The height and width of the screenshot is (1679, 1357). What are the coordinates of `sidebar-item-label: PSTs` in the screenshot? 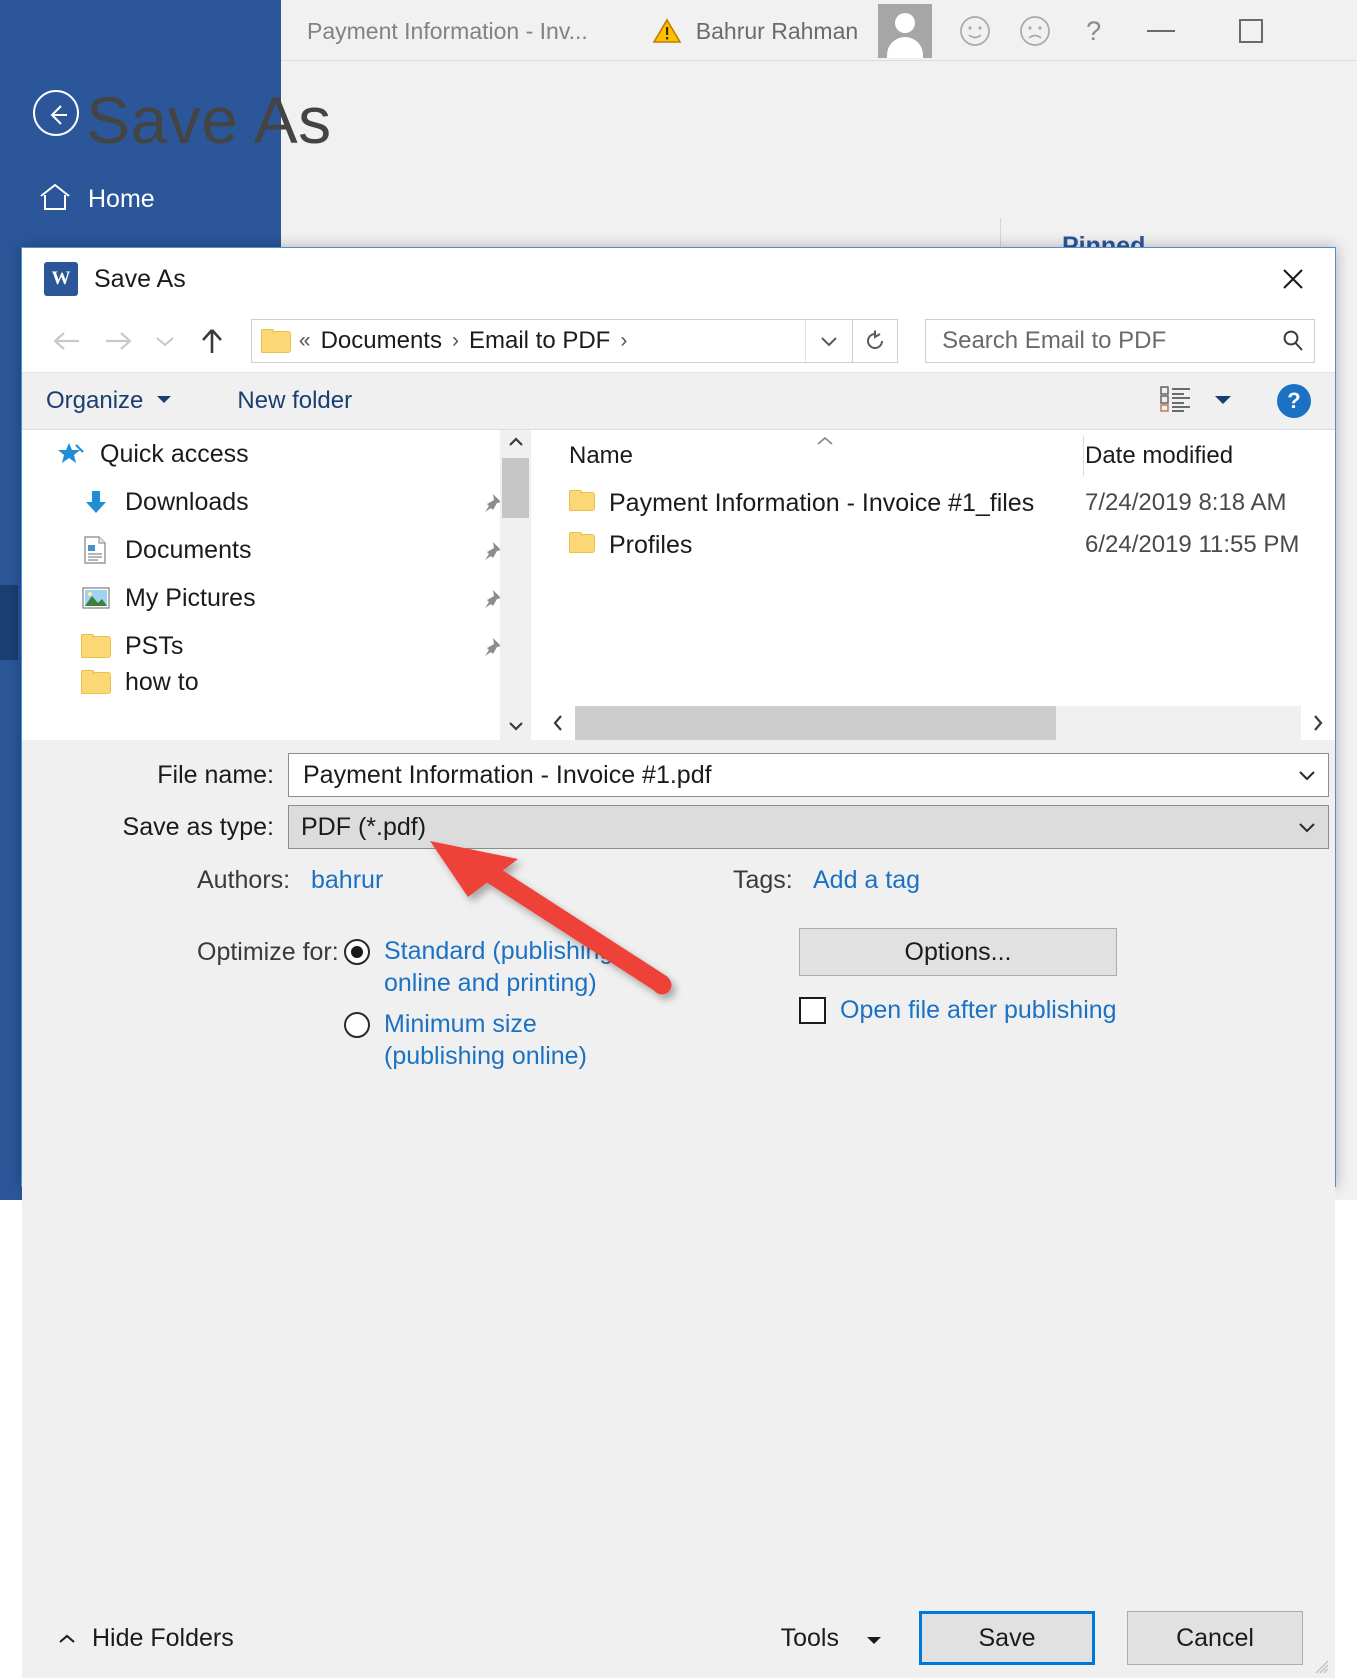 It's located at (154, 645).